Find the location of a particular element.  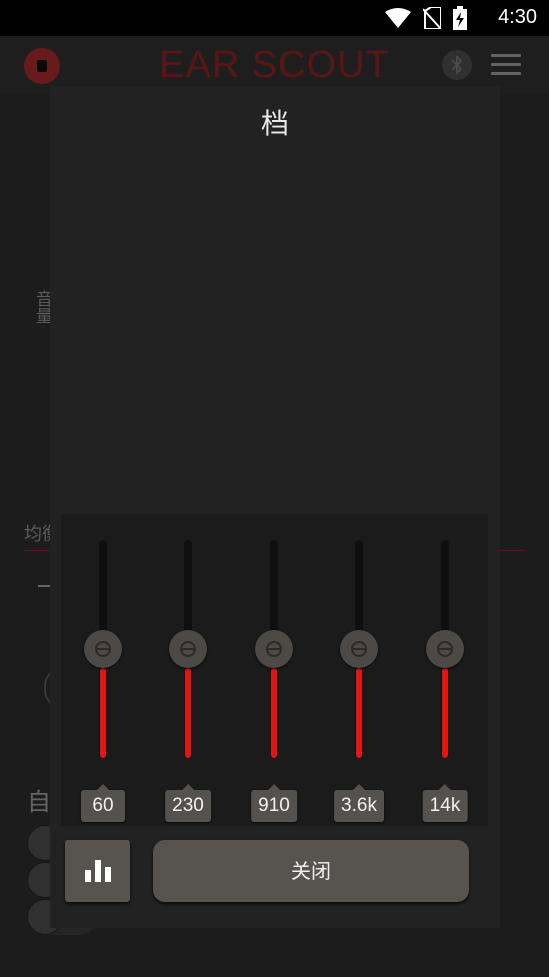

presets-button is located at coordinates (97, 871).